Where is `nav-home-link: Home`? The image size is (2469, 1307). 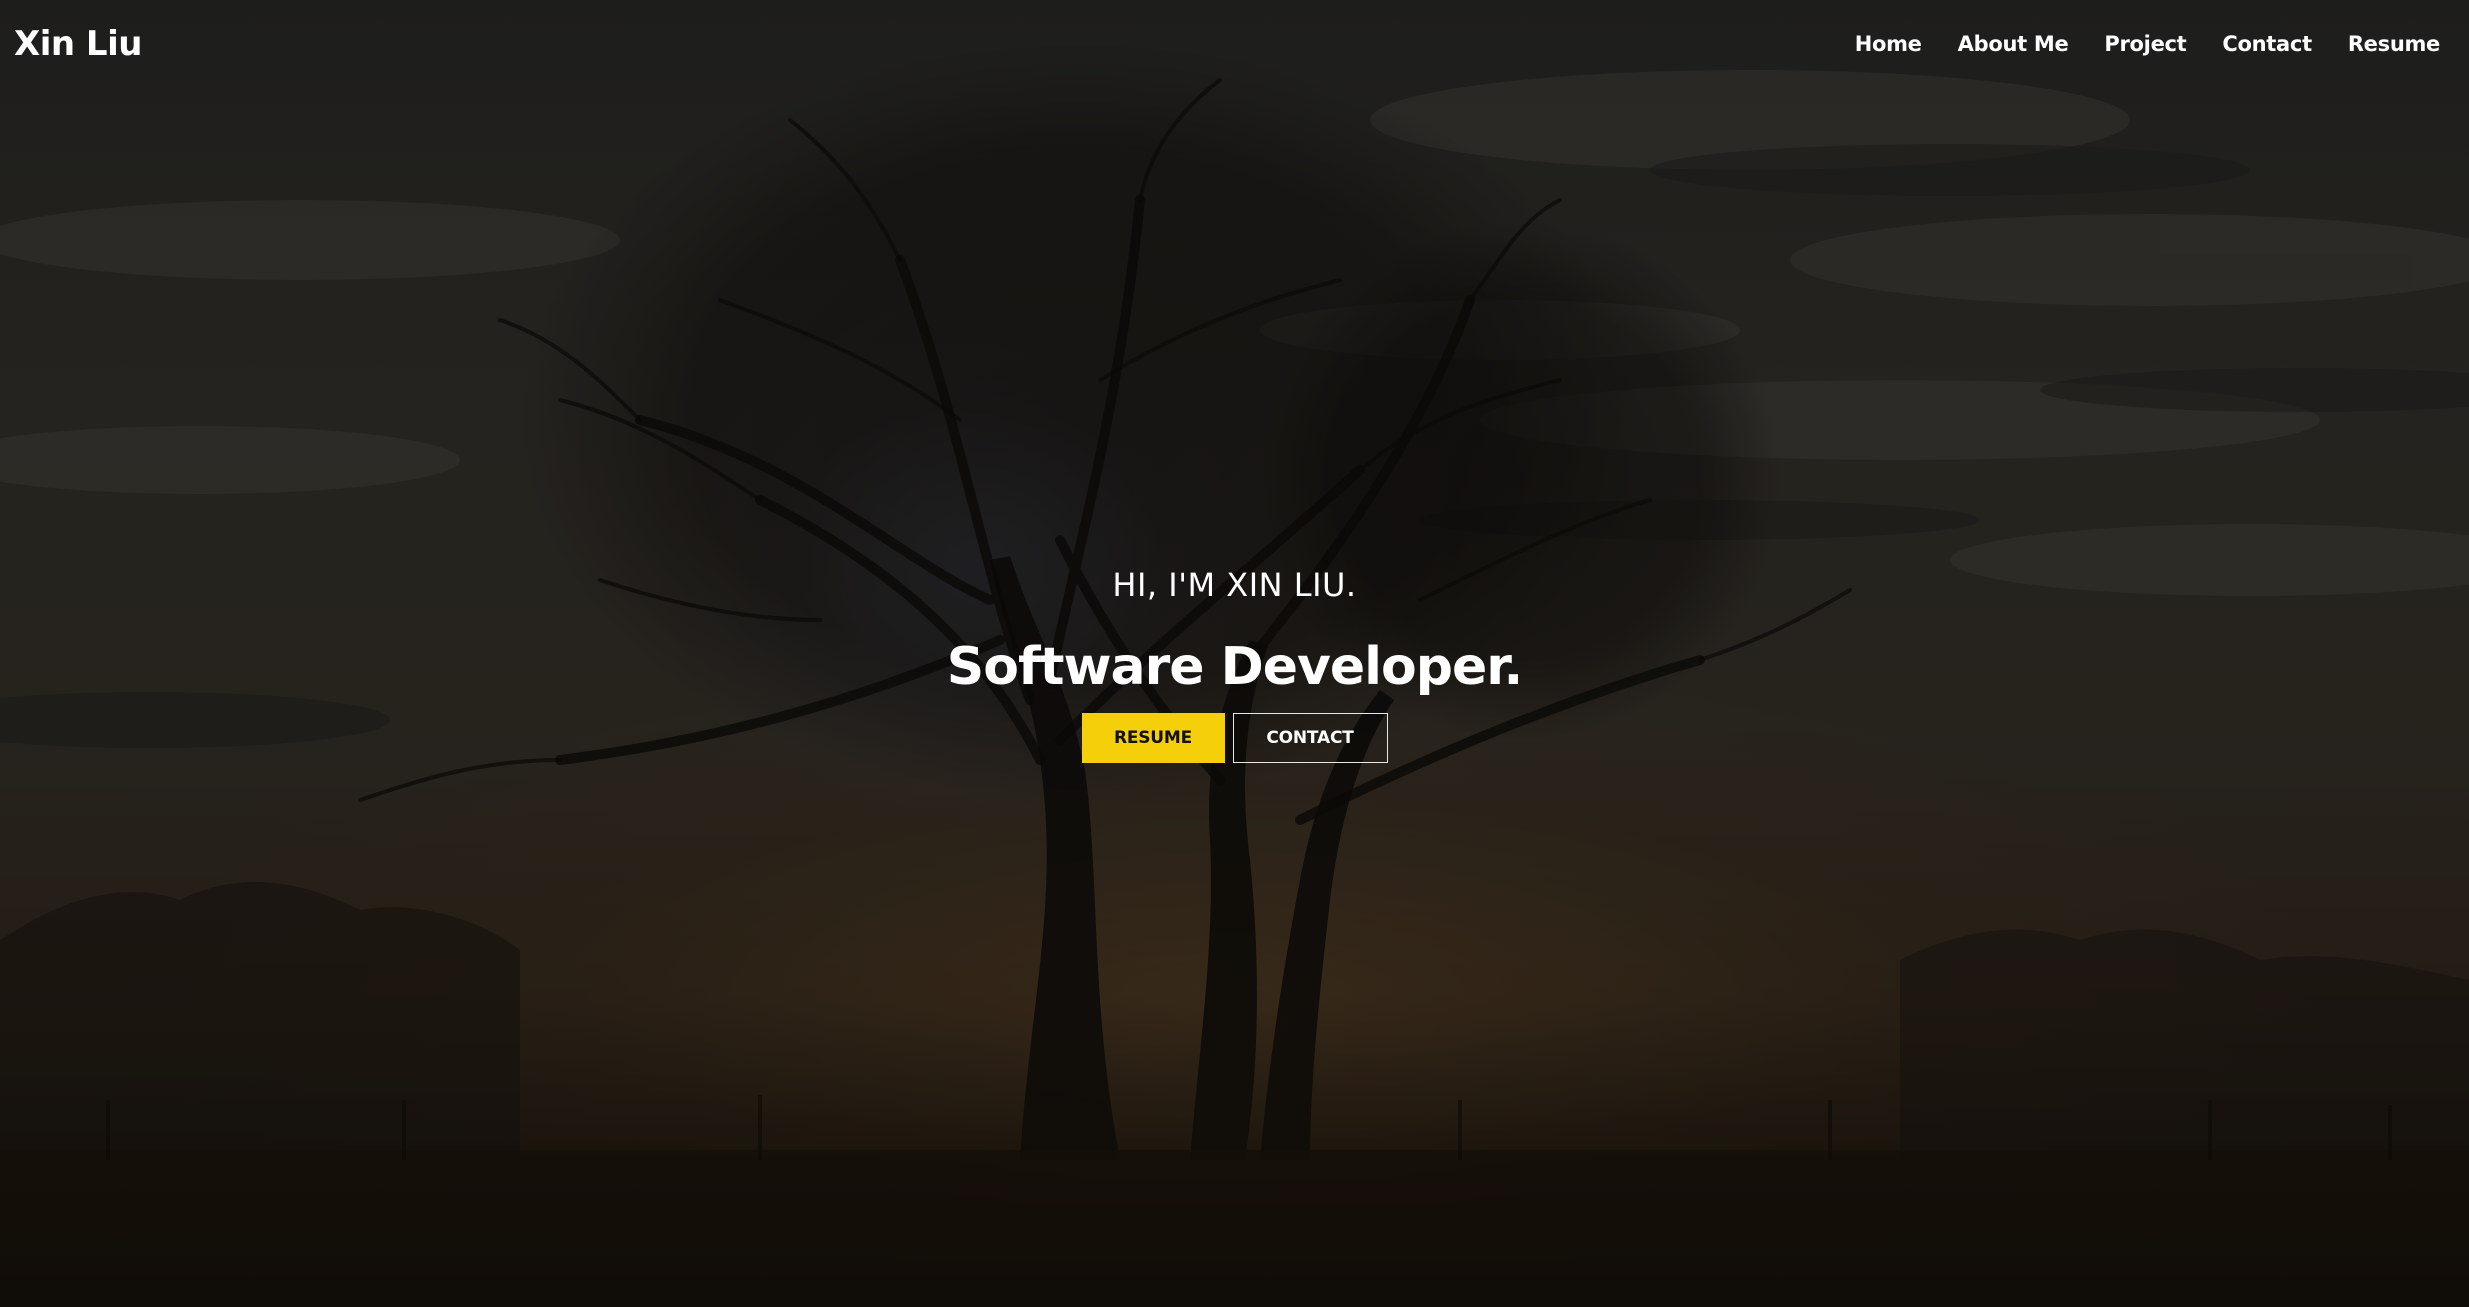
nav-home-link: Home is located at coordinates (1888, 44).